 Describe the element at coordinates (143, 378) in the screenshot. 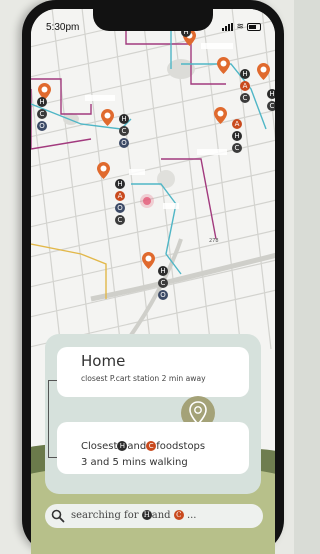

I see `home-subtitle: closest P.cart station 2 min away` at that location.